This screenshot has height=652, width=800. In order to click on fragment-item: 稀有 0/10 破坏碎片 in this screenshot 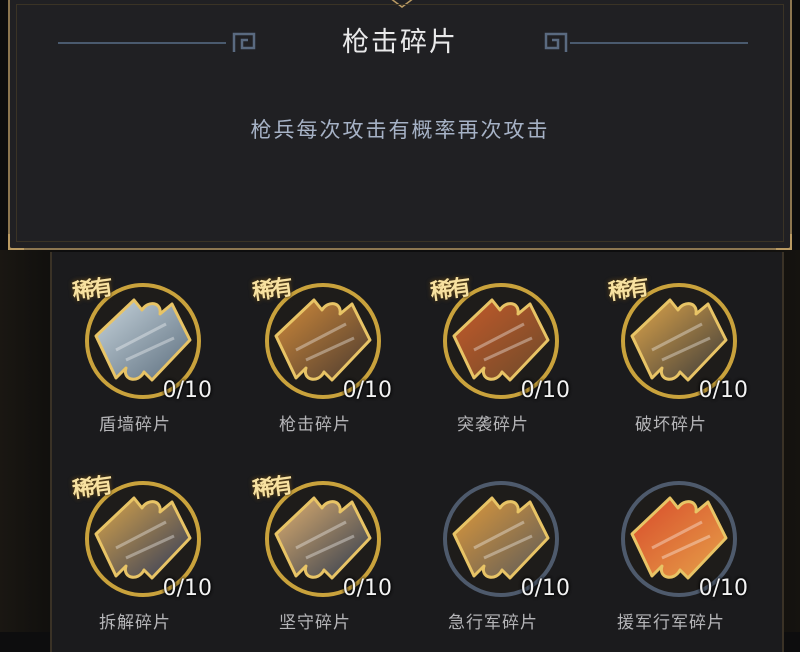, I will do `click(672, 355)`.